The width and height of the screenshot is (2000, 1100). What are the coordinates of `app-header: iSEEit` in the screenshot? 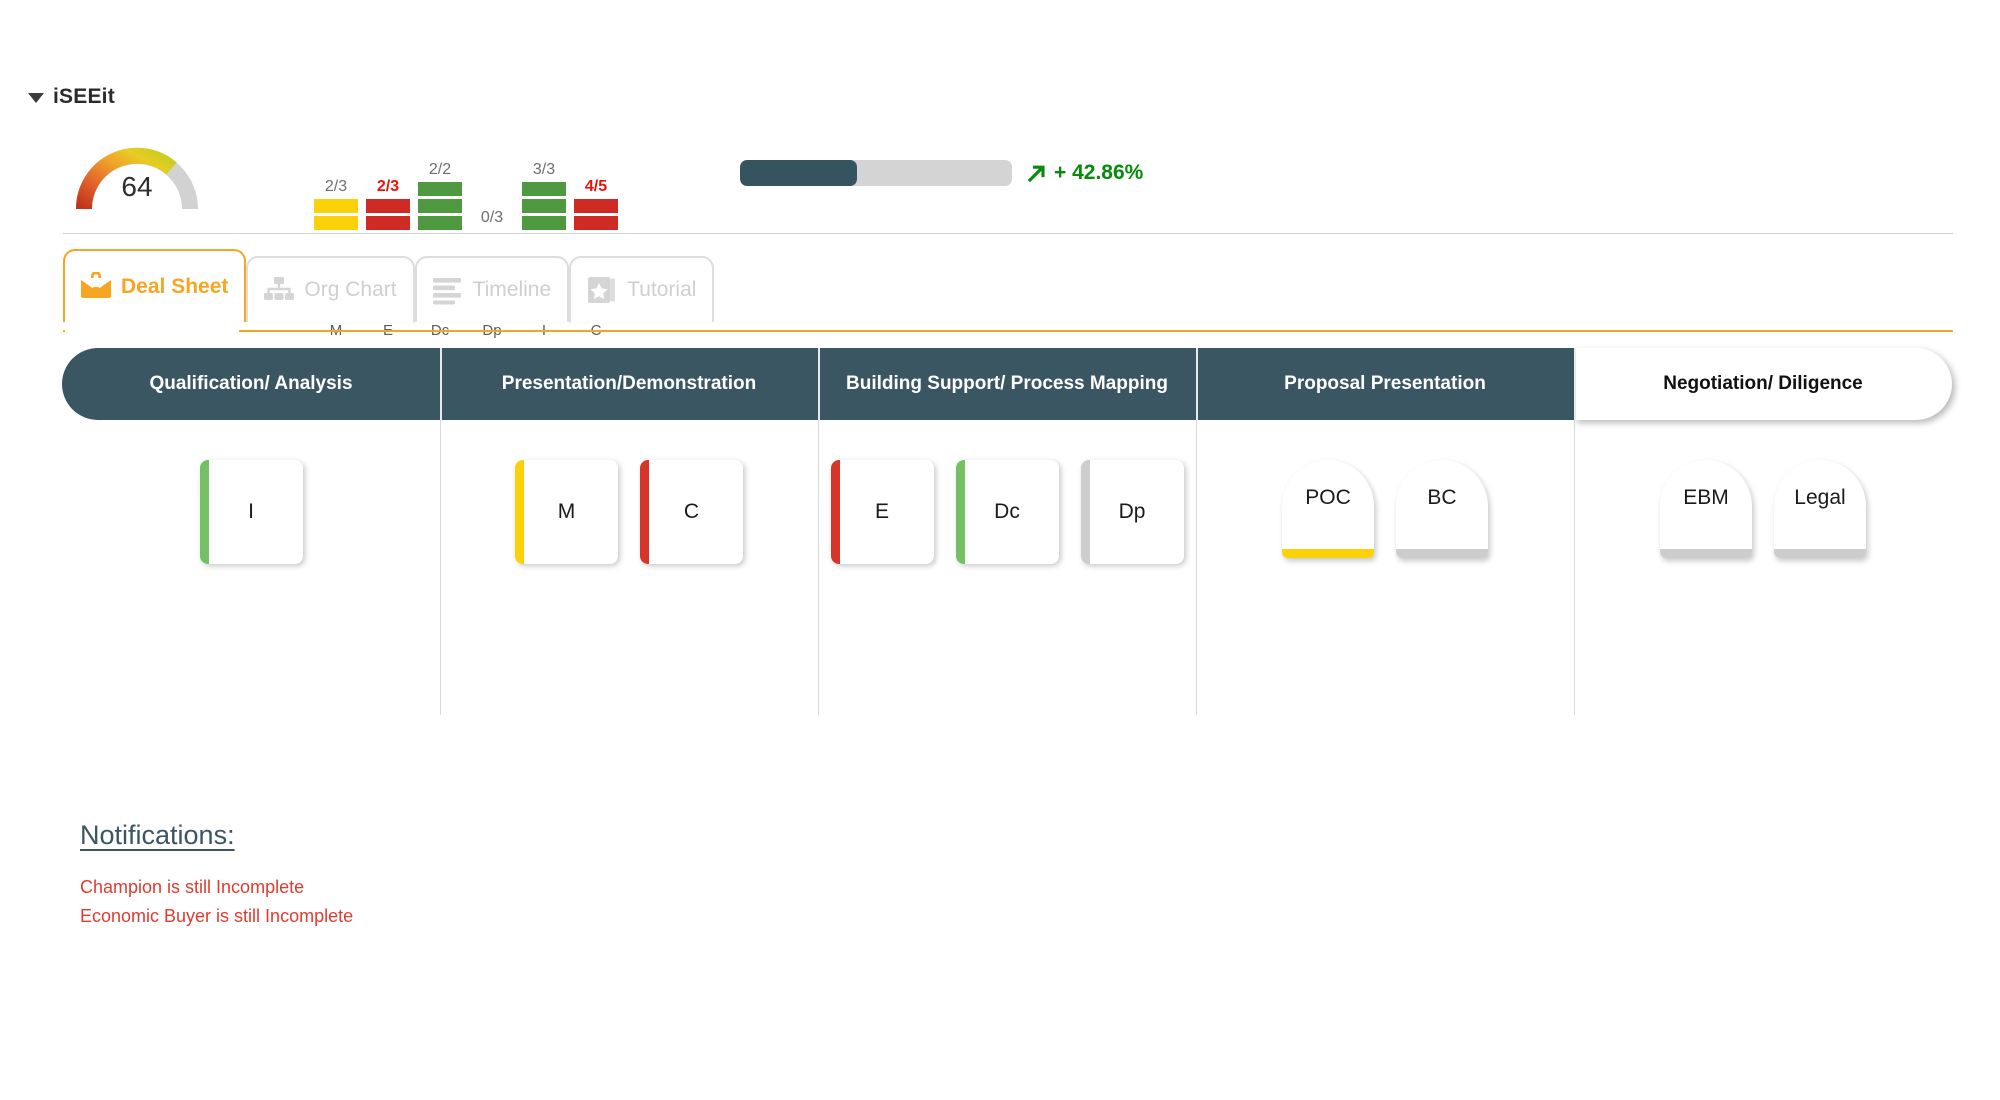 It's located at (71, 97).